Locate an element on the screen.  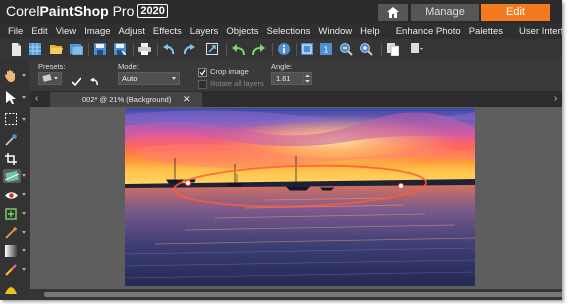
tab-scroll-right-icon: › is located at coordinates (555, 98).